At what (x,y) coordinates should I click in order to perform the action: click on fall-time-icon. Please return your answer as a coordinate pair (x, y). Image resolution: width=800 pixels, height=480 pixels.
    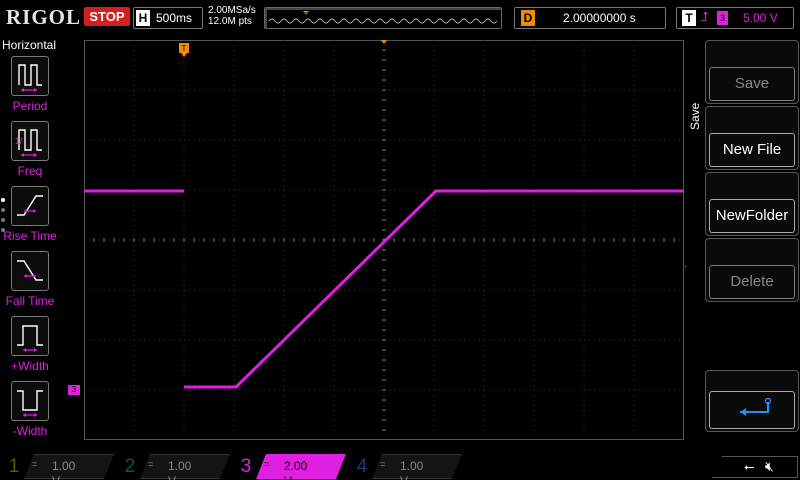
    Looking at the image, I should click on (30, 271).